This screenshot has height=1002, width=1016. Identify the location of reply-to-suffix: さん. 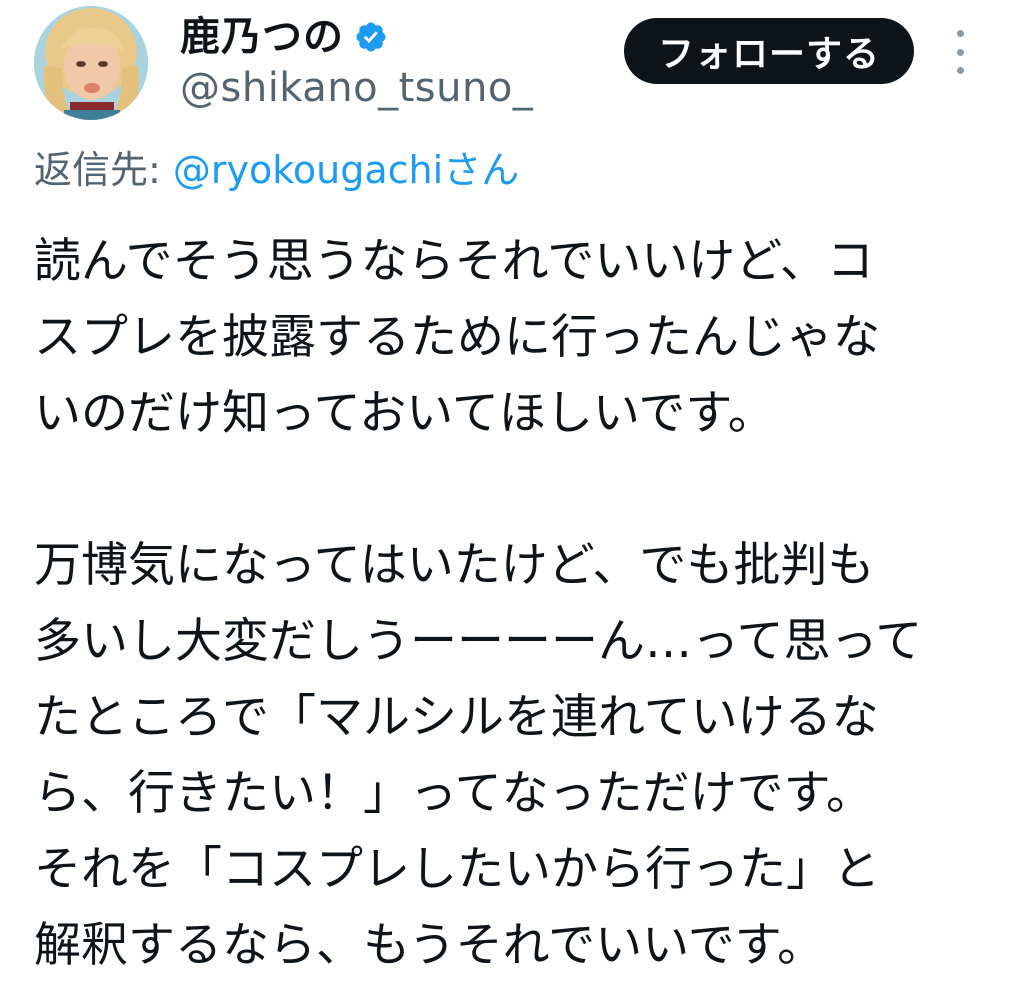
(481, 170).